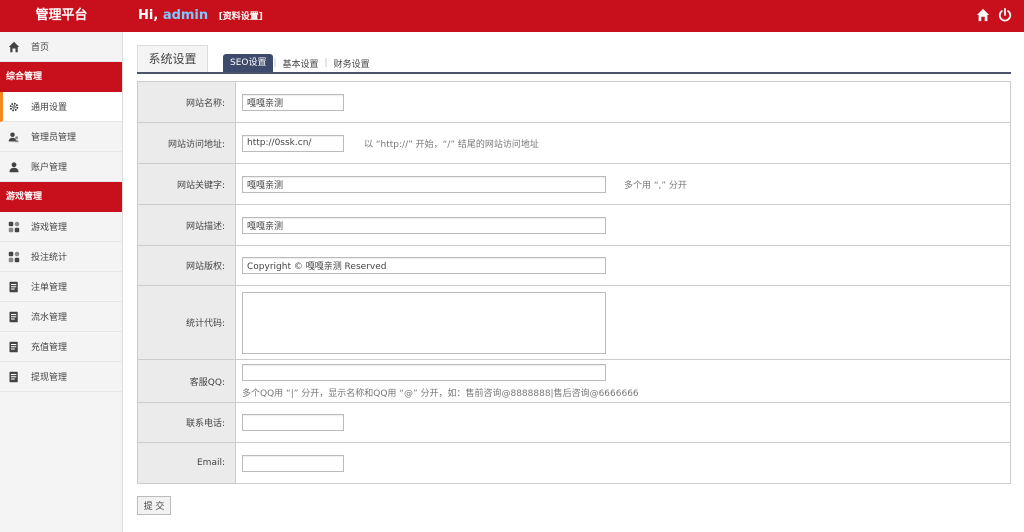 The image size is (1024, 532). I want to click on sidebar-item-bet-orders: 注单管理, so click(61, 287).